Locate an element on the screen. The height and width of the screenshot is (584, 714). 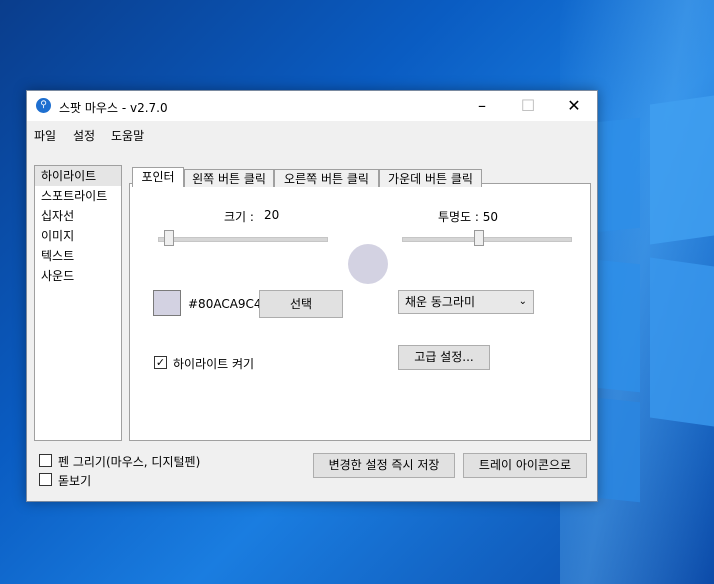
app-icon: ⚲ is located at coordinates (43, 105).